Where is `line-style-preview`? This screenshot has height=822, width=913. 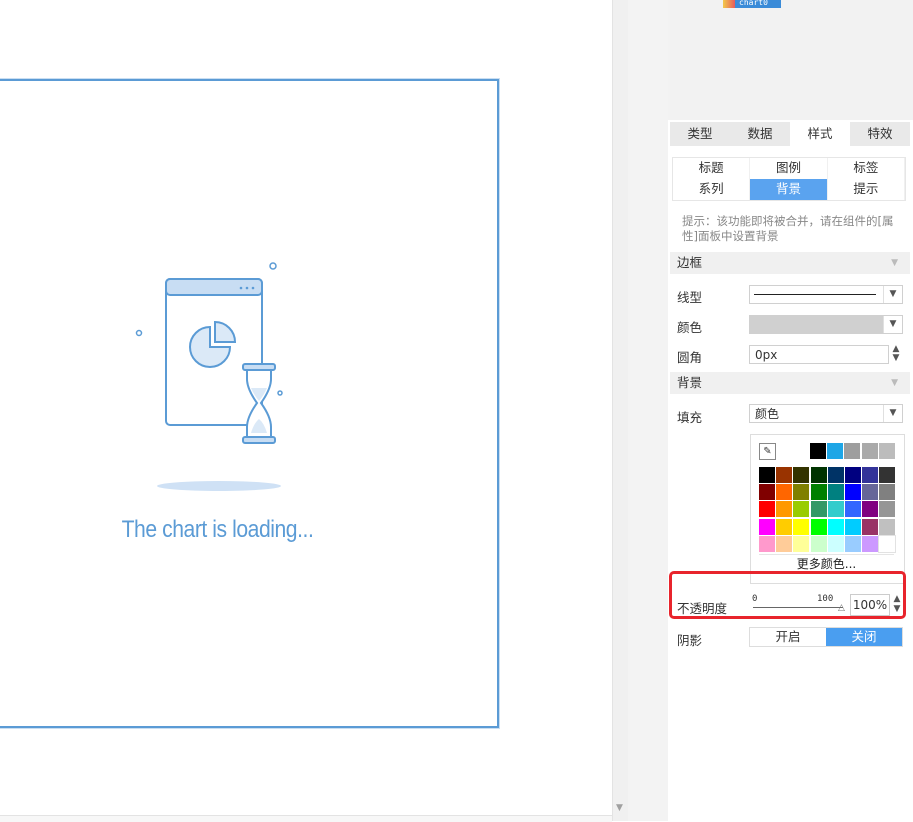
line-style-preview is located at coordinates (815, 294).